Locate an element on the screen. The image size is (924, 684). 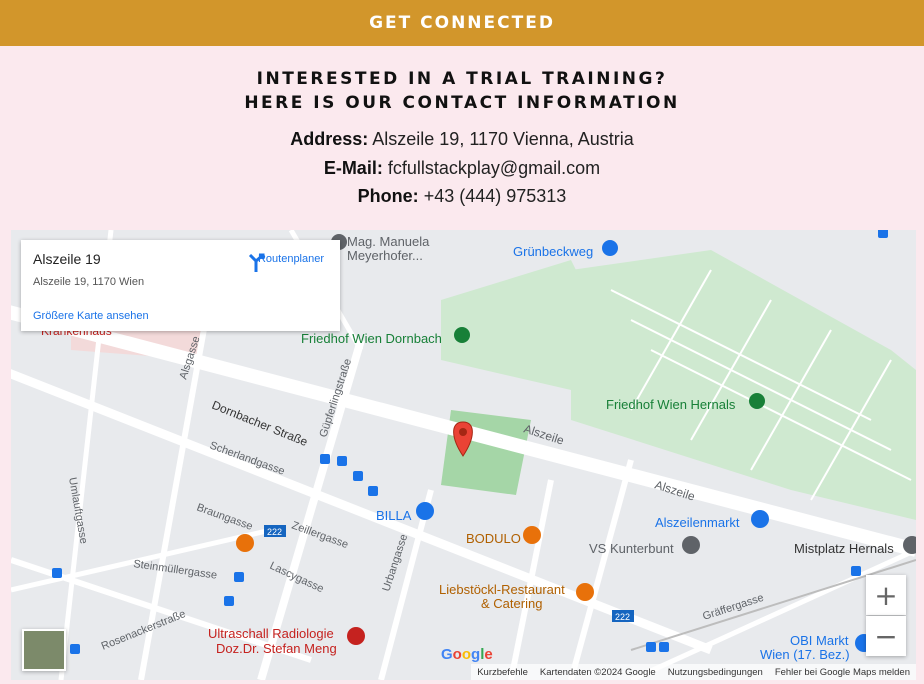
phone-label: Phone: is located at coordinates (388, 196).